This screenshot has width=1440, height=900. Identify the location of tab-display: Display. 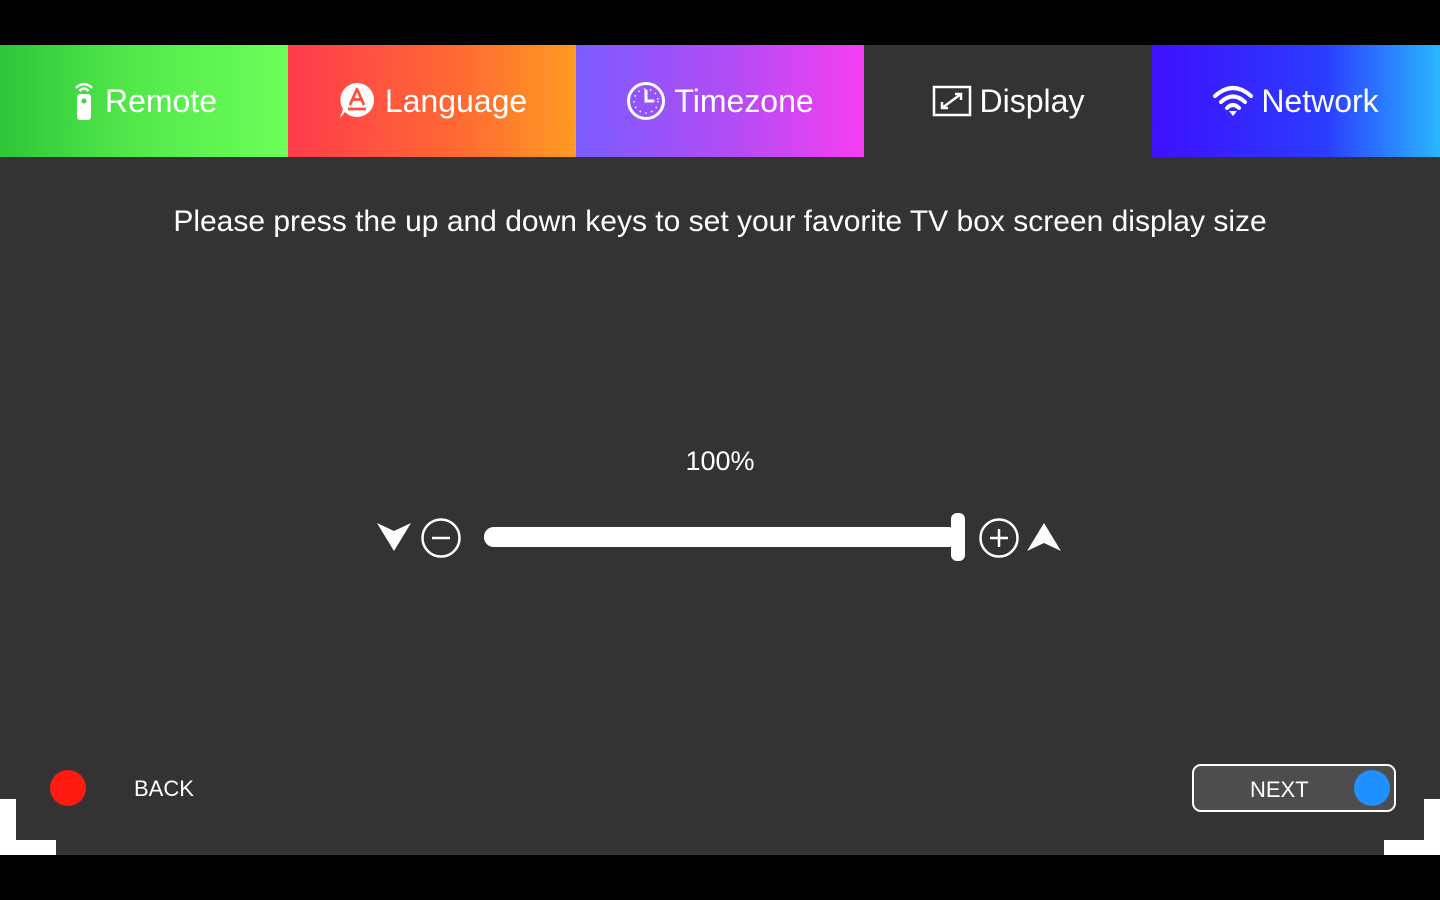
(1008, 101).